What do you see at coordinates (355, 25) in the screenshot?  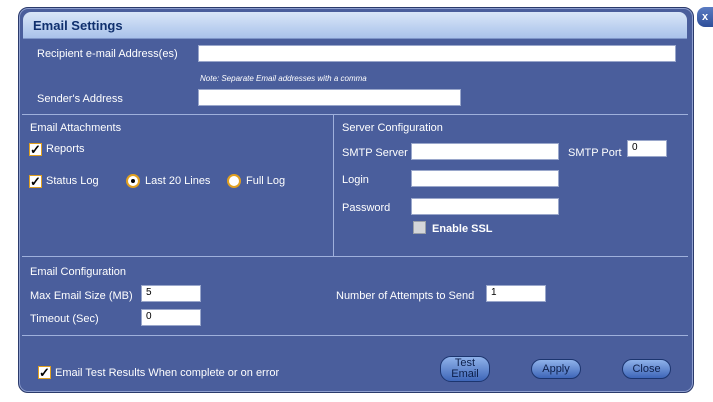 I see `title-bar: Email Settings` at bounding box center [355, 25].